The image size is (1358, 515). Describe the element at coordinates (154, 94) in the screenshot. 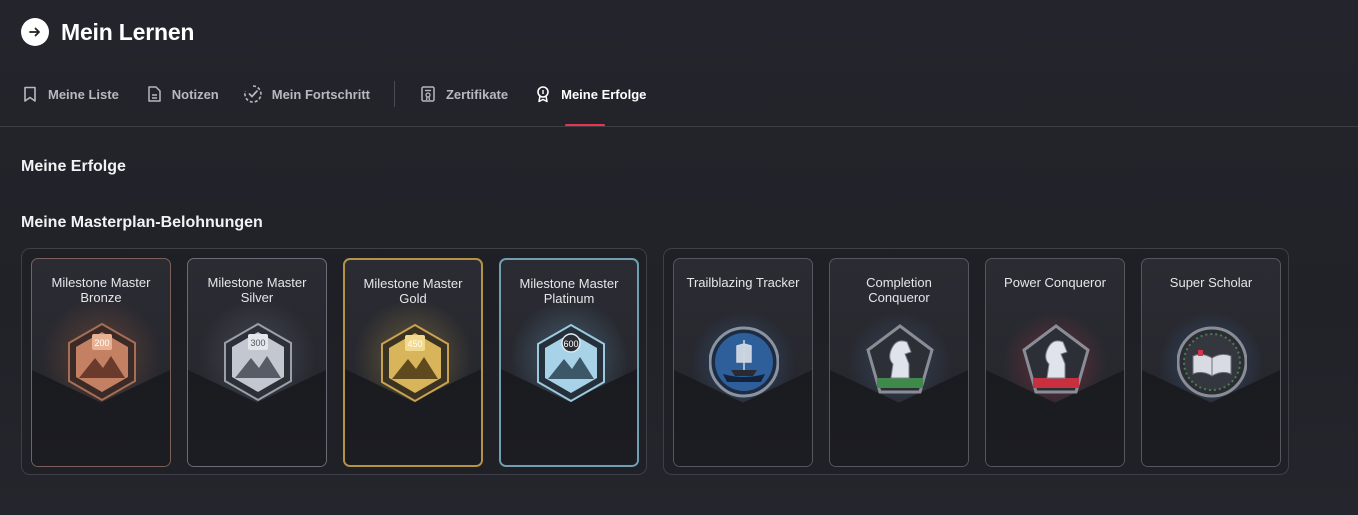

I see `note-icon` at that location.